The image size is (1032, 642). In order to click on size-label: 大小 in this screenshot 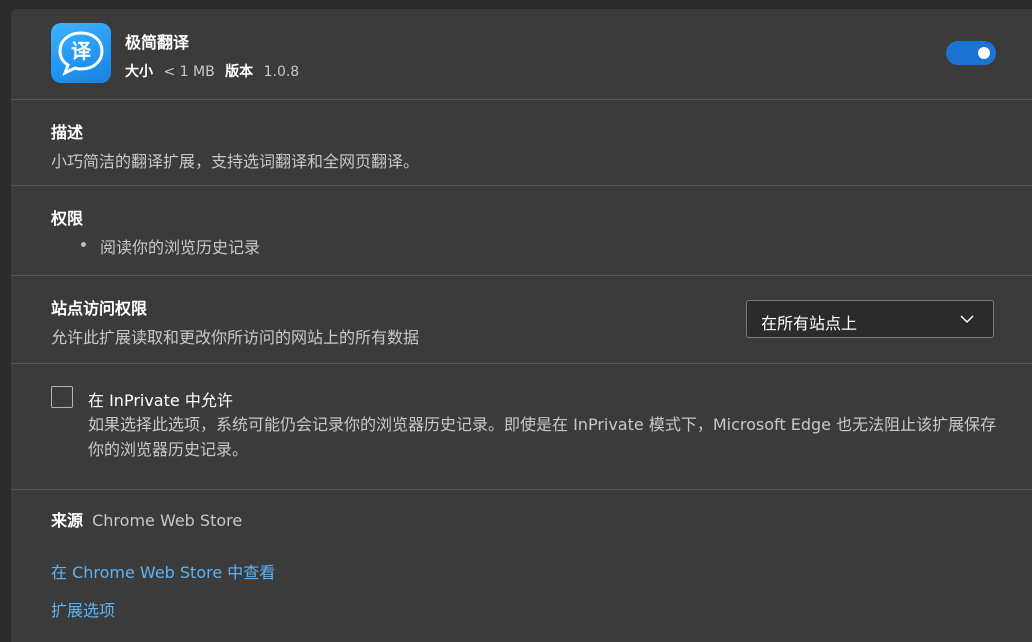, I will do `click(139, 72)`.